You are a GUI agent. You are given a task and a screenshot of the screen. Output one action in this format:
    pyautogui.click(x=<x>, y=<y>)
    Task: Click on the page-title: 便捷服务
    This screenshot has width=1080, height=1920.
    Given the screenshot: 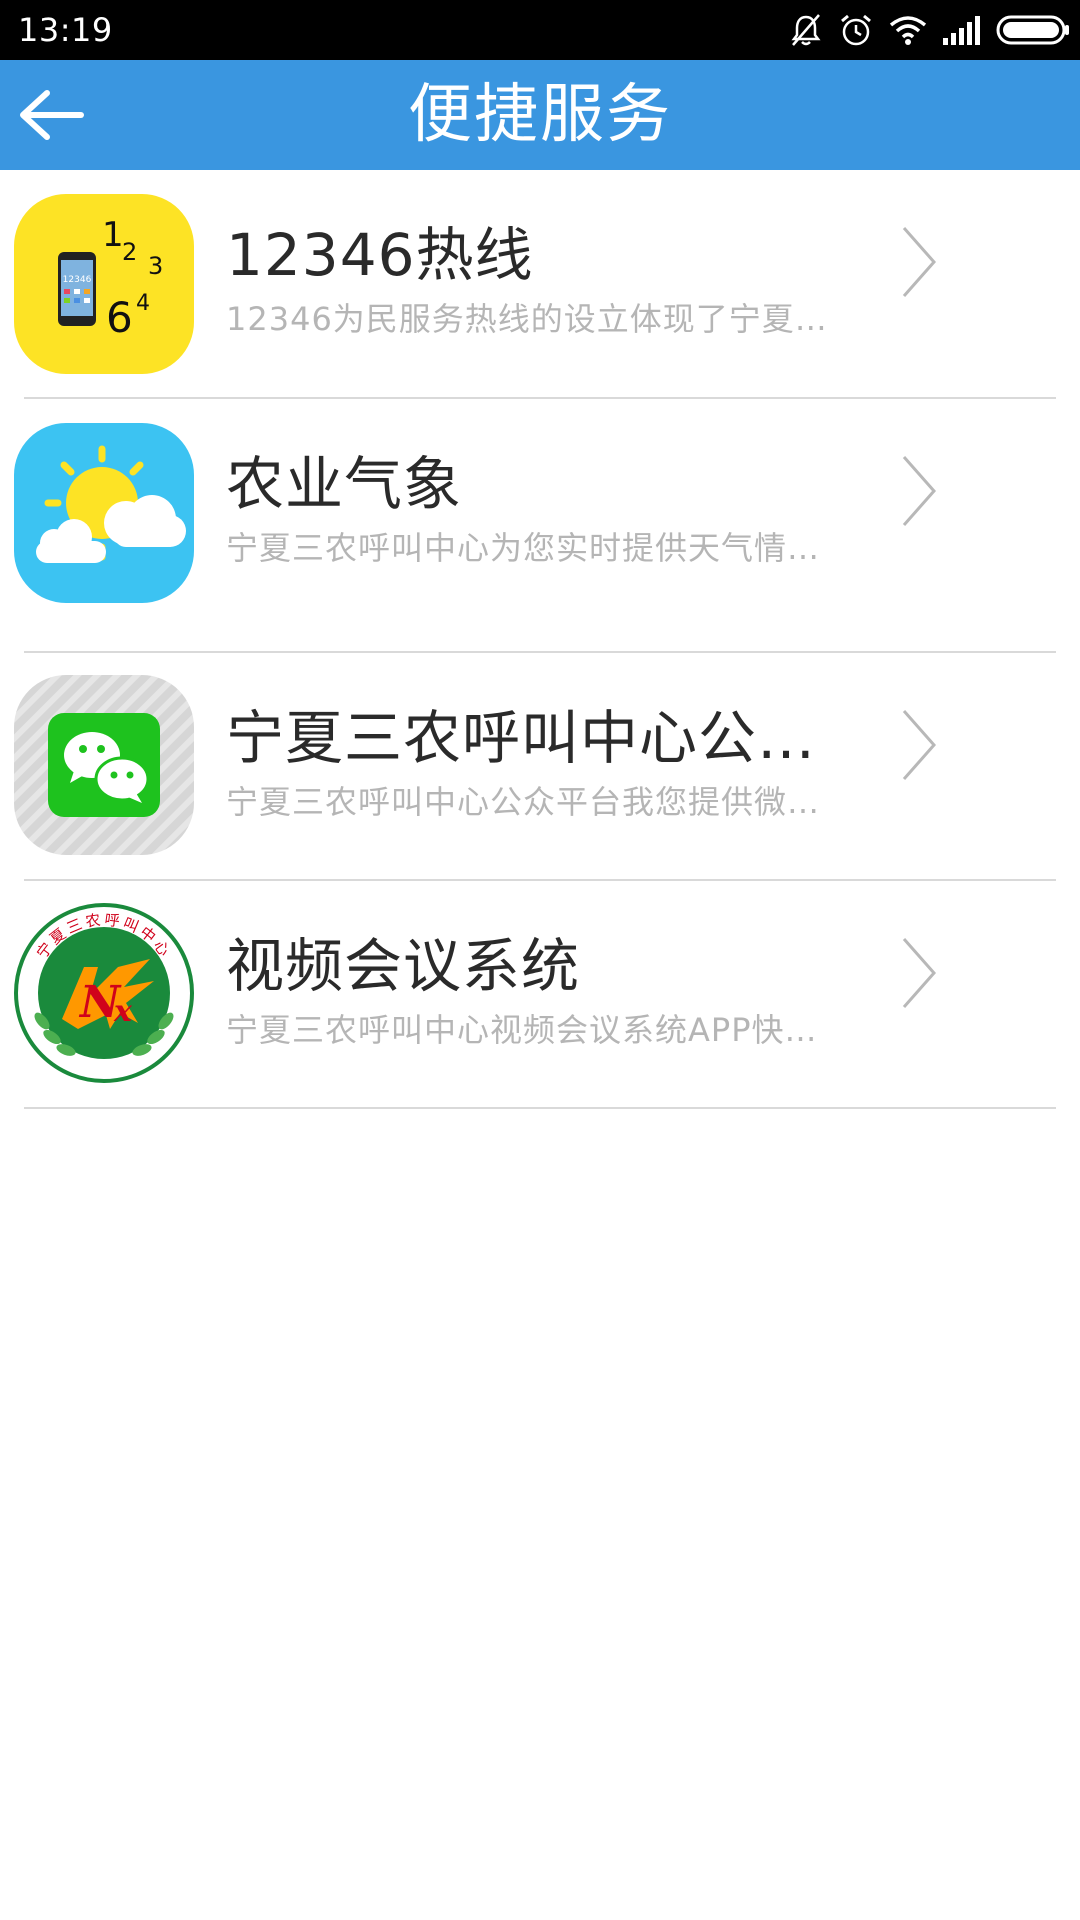 What is the action you would take?
    pyautogui.click(x=540, y=115)
    